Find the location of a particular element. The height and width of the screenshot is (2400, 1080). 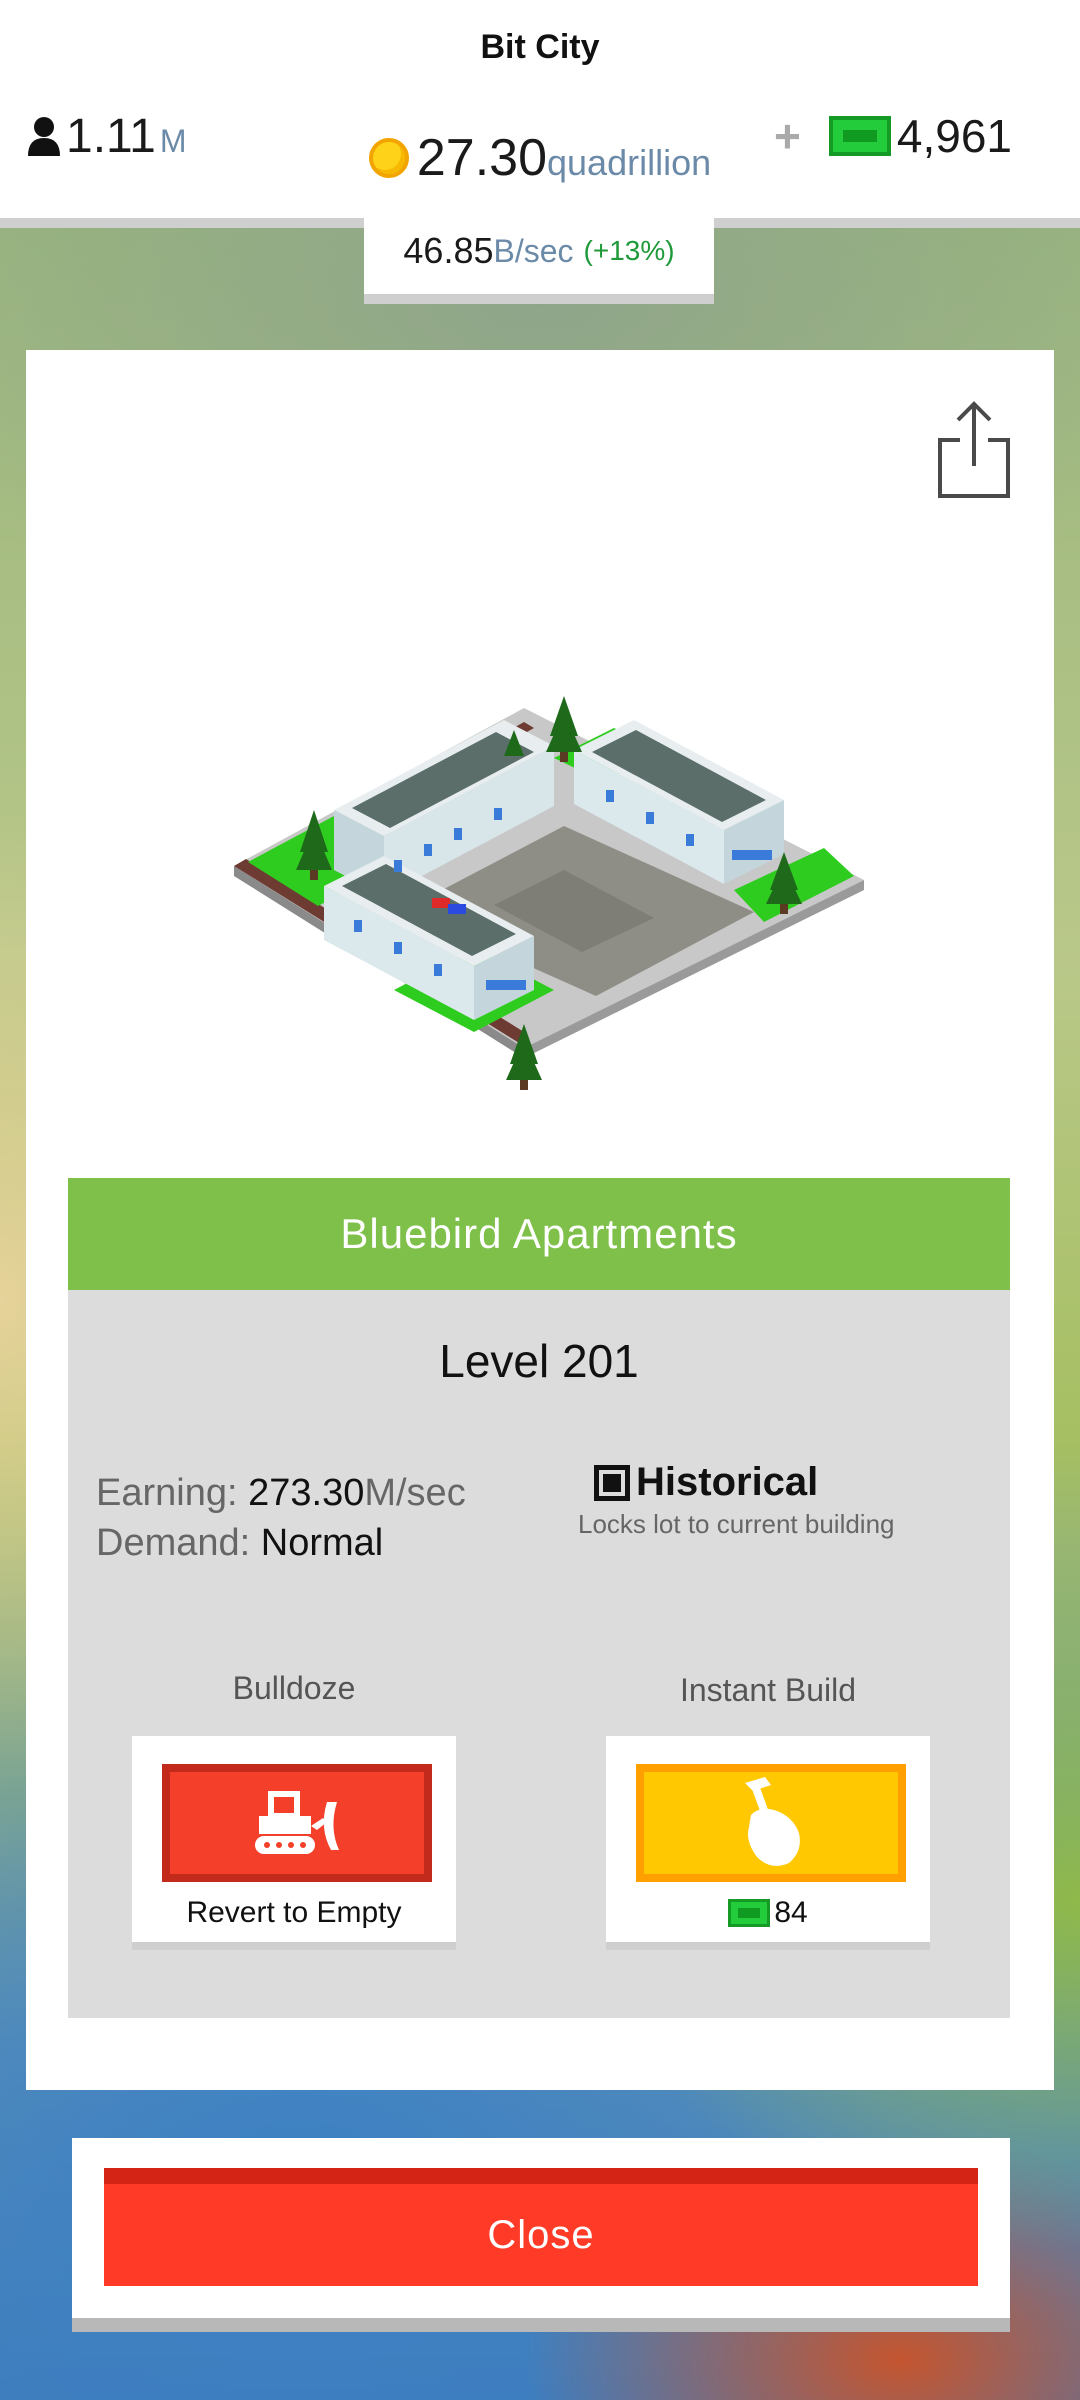

instant-build-label: Instant Build is located at coordinates (768, 1690).